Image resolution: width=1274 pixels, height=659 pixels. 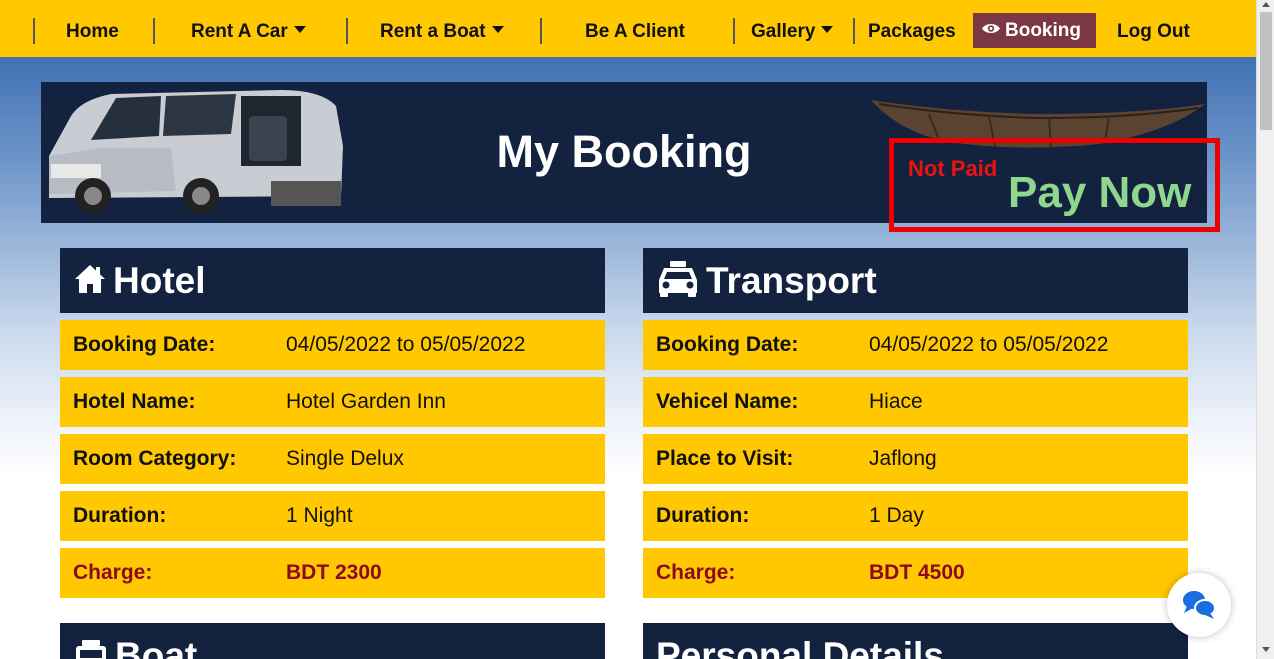 I want to click on hotel-row-room-category: Room Category: Single Delux, so click(x=332, y=459).